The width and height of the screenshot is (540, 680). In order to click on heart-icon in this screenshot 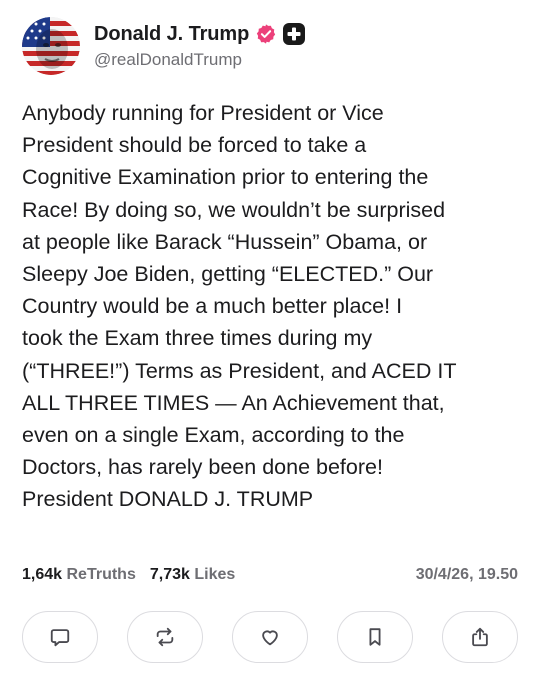, I will do `click(270, 638)`.